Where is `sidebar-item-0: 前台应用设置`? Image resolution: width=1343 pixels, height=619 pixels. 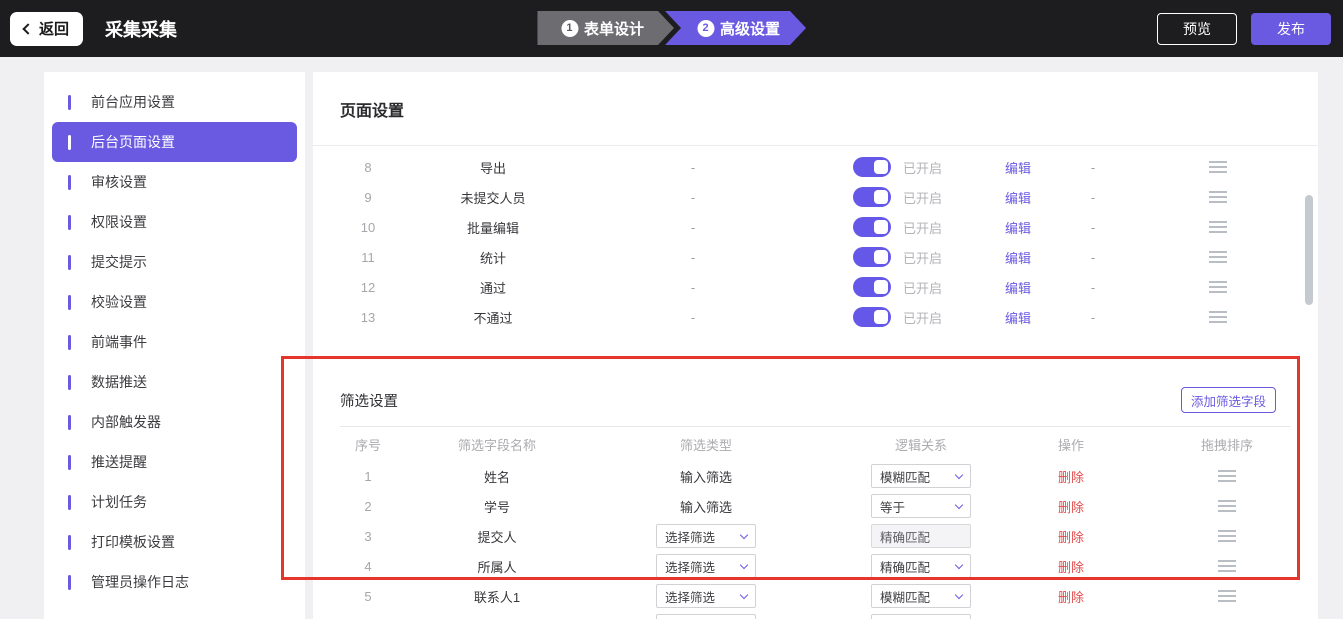
sidebar-item-0: 前台应用设置 is located at coordinates (174, 102).